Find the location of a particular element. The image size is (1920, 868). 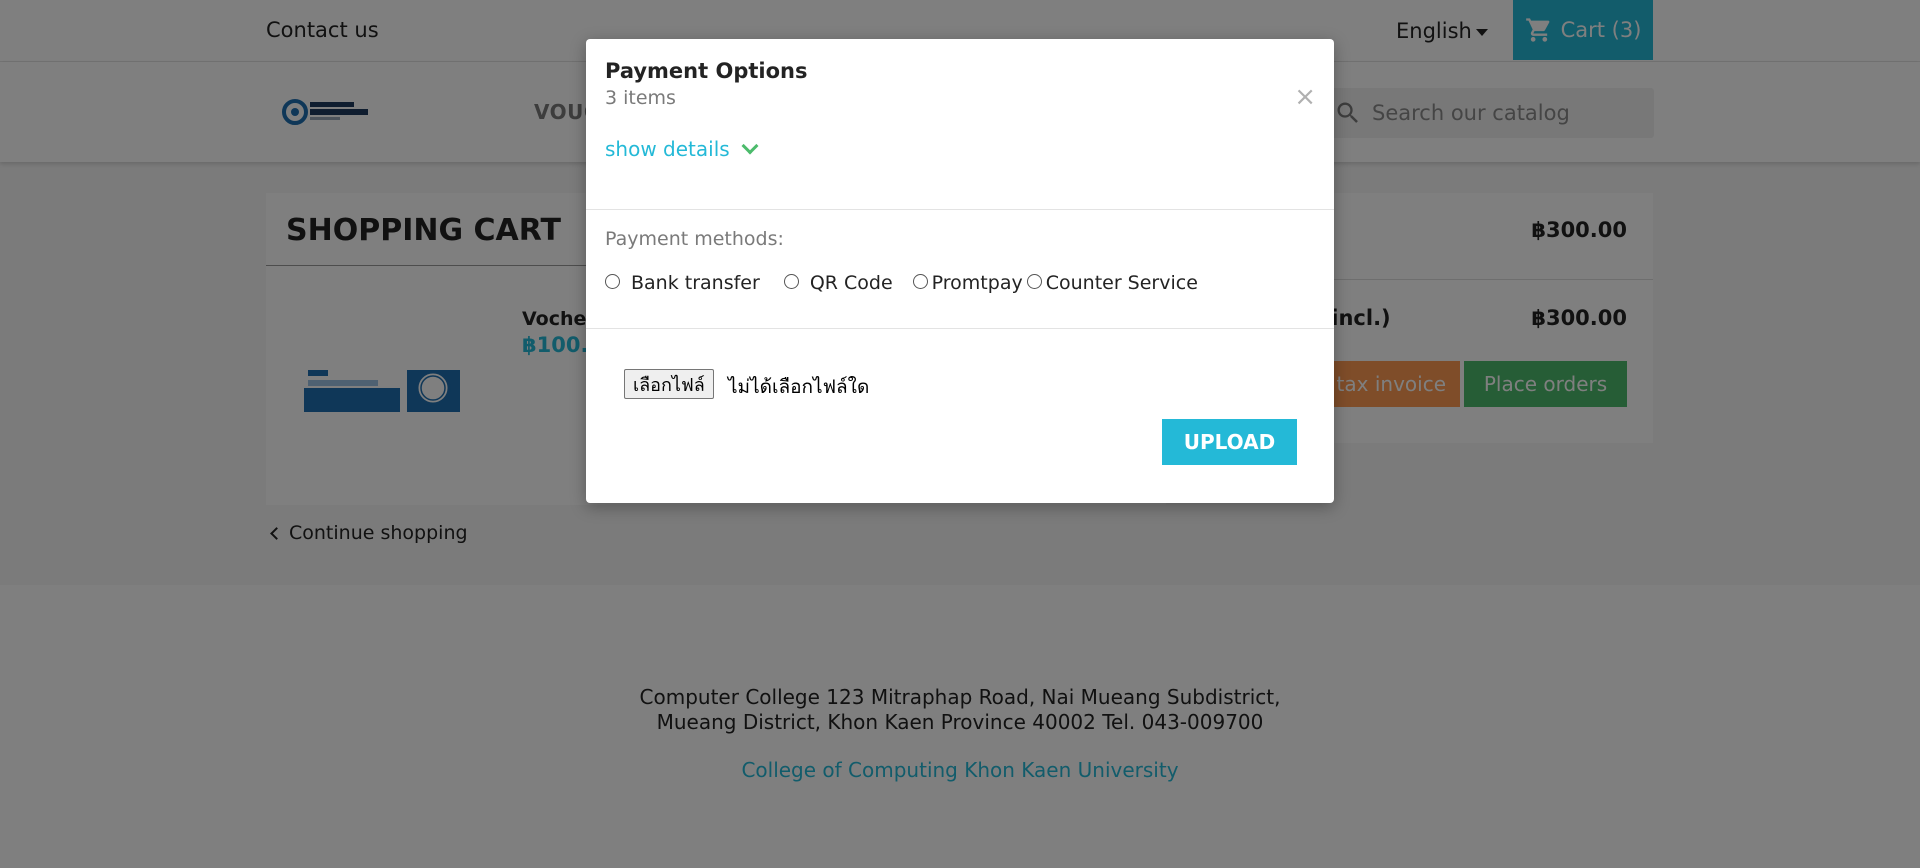

payment-option-label: Promtpay is located at coordinates (977, 283).